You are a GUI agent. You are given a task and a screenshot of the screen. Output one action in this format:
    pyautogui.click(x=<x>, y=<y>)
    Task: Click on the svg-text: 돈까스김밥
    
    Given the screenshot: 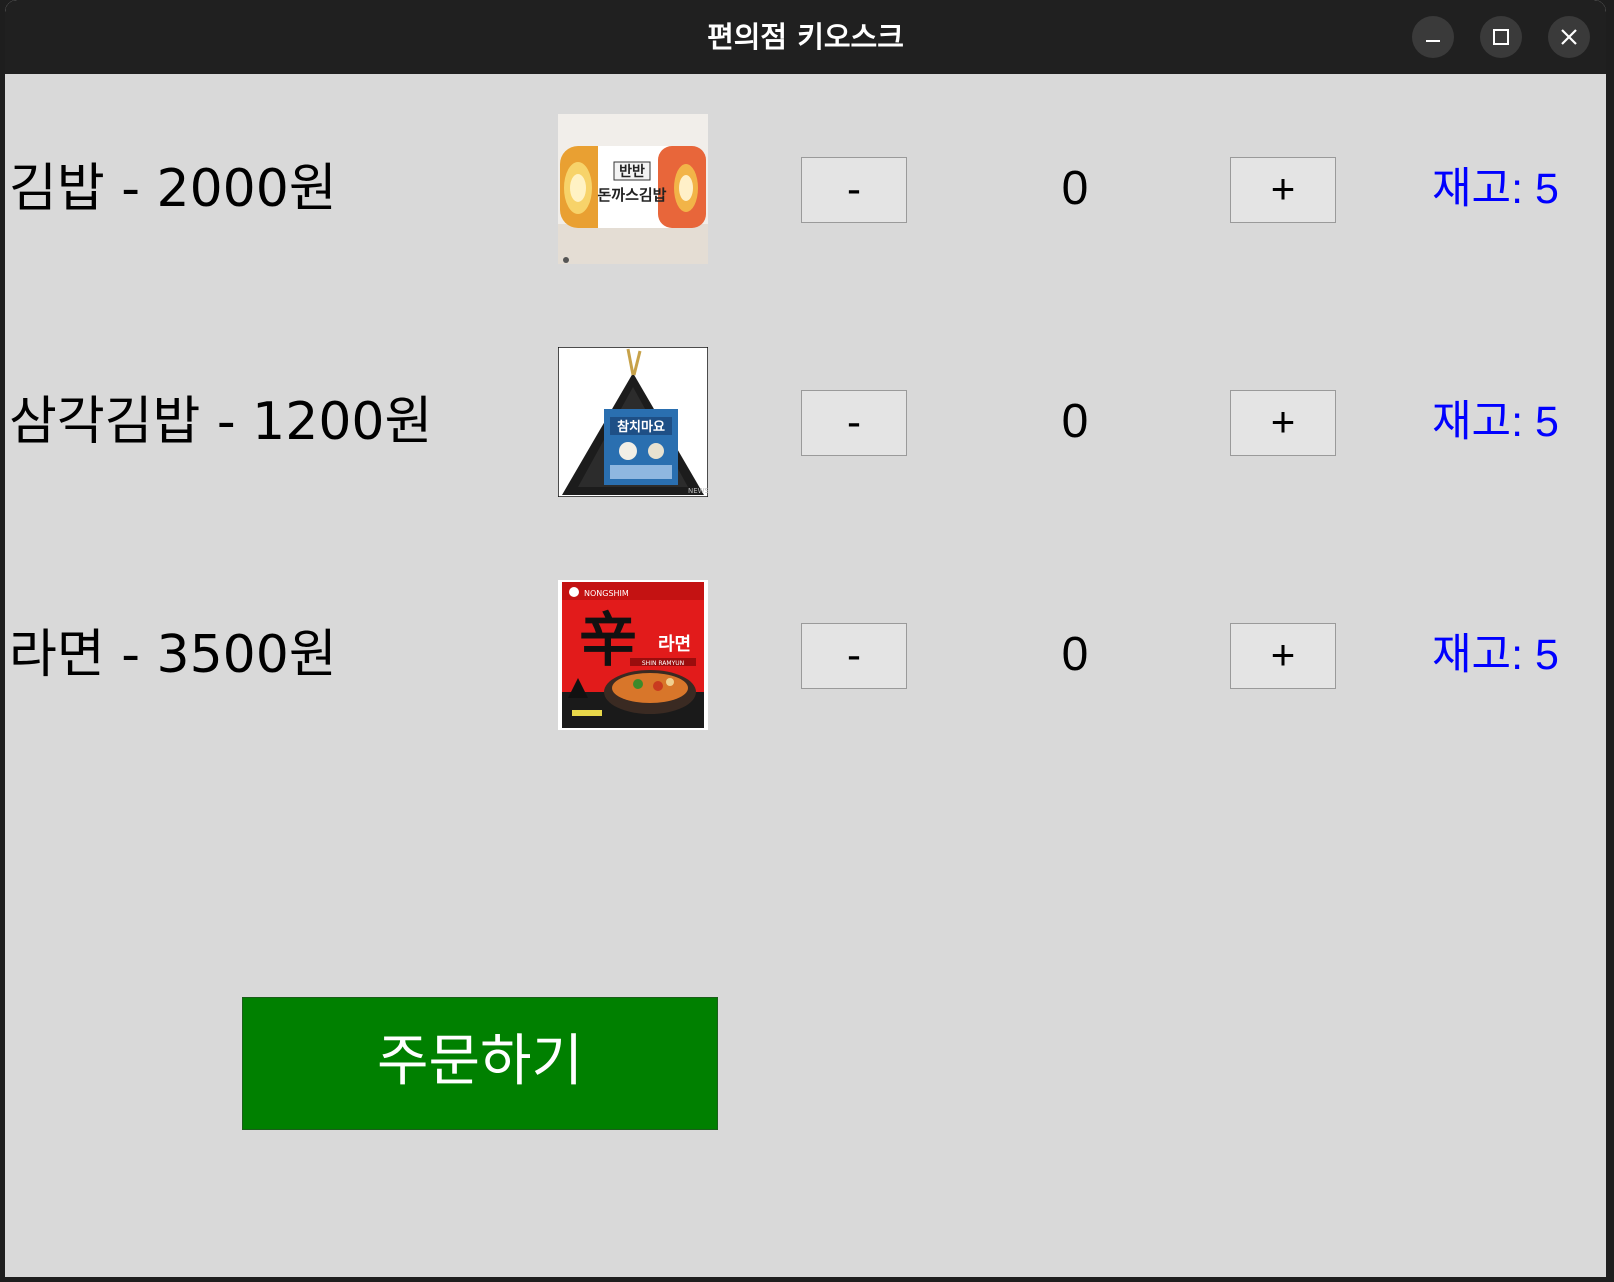 What is the action you would take?
    pyautogui.click(x=631, y=195)
    